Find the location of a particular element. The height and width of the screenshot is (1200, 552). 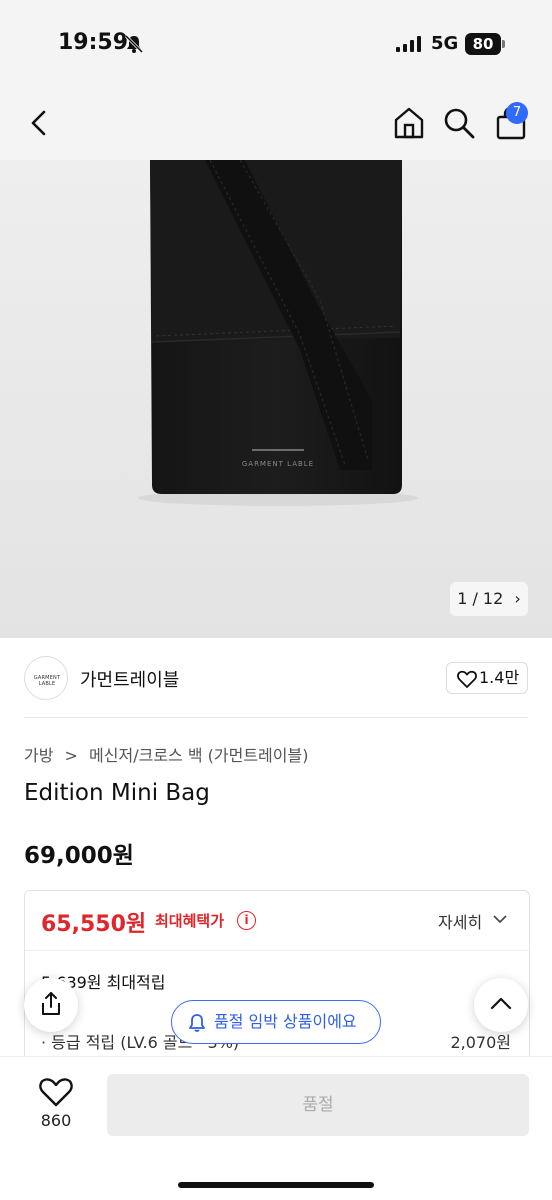

scroll-to-top-button is located at coordinates (501, 1005).